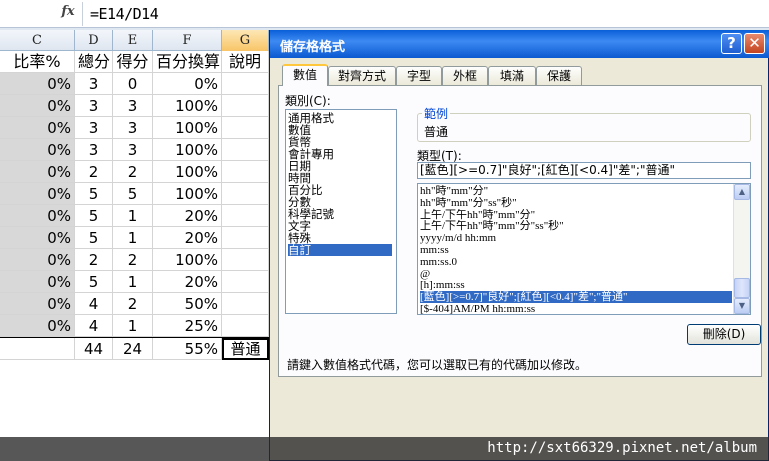 This screenshot has height=461, width=769. I want to click on table-cell: 25%, so click(187, 326).